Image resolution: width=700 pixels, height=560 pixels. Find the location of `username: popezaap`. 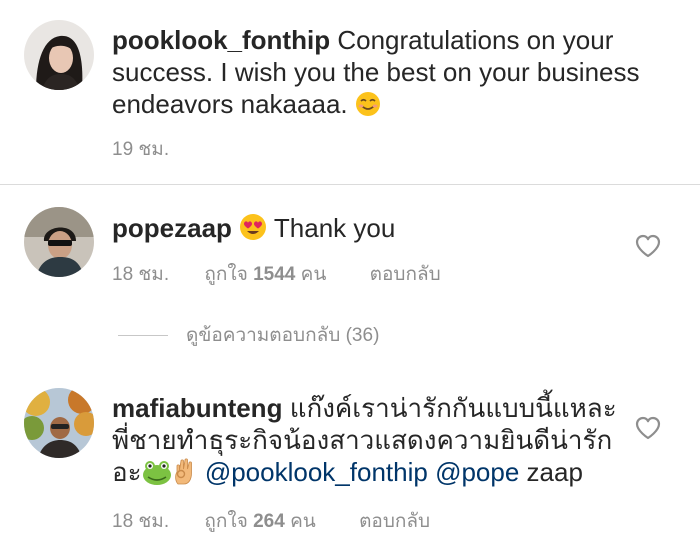

username: popezaap is located at coordinates (172, 228).